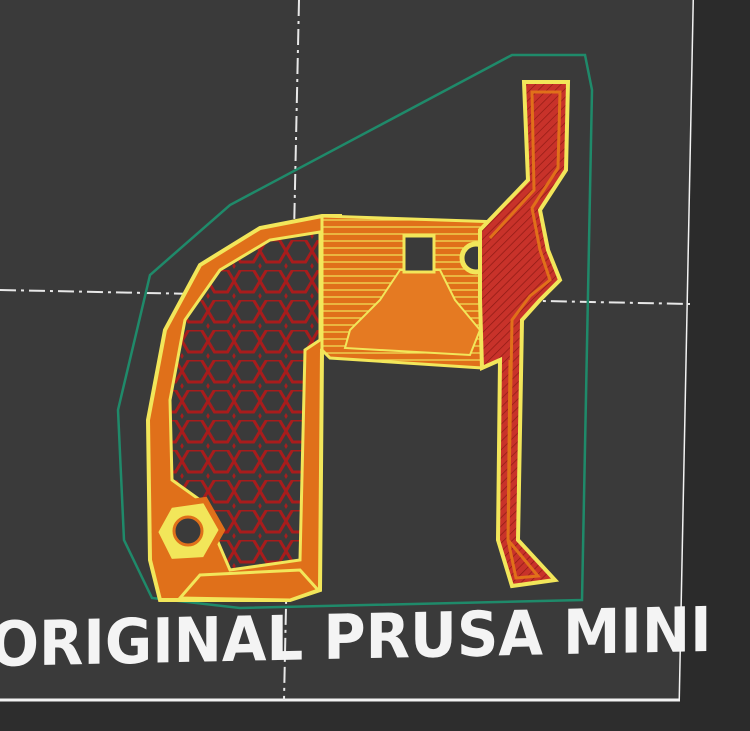  What do you see at coordinates (248, 585) in the screenshot?
I see `left-foot` at bounding box center [248, 585].